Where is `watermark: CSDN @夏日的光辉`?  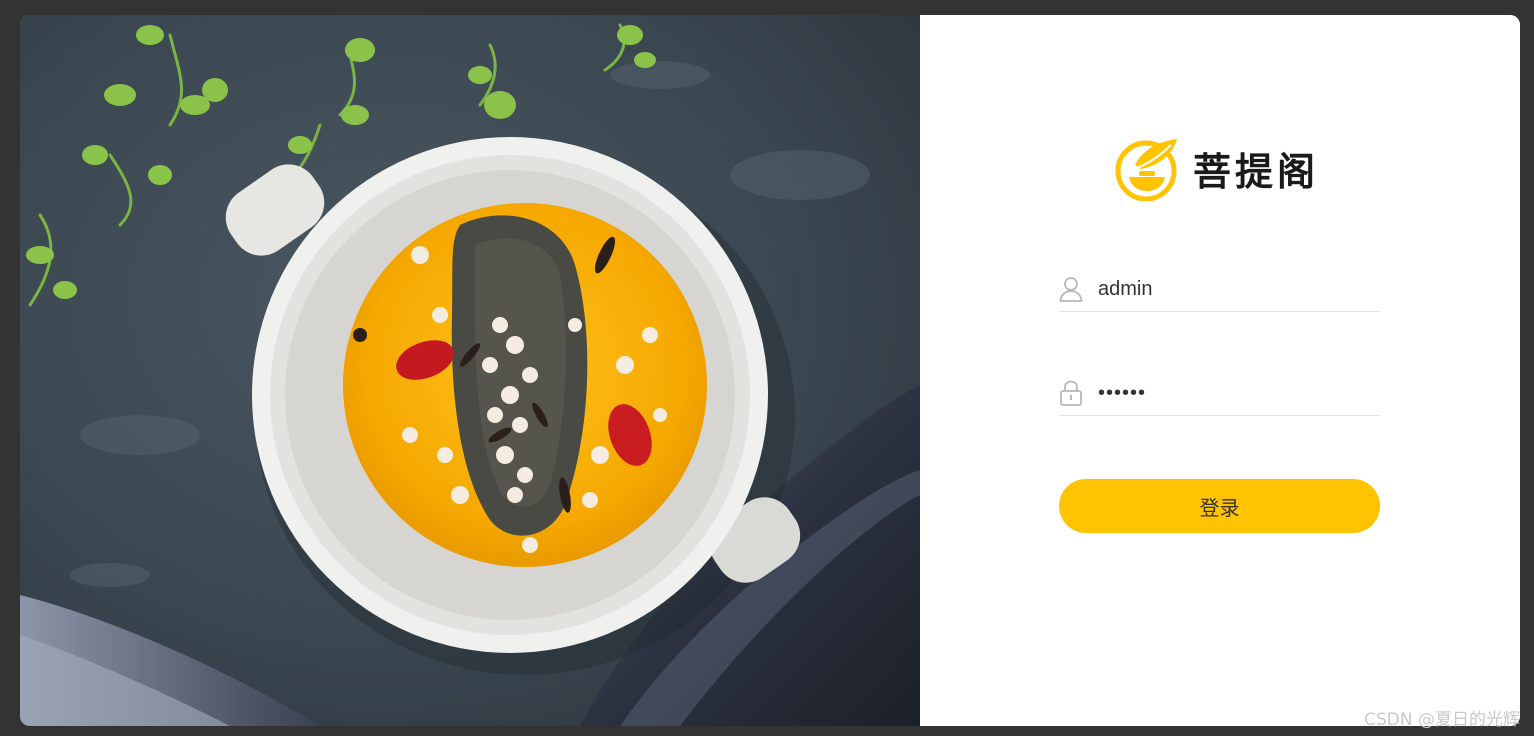 watermark: CSDN @夏日的光辉 is located at coordinates (1442, 720).